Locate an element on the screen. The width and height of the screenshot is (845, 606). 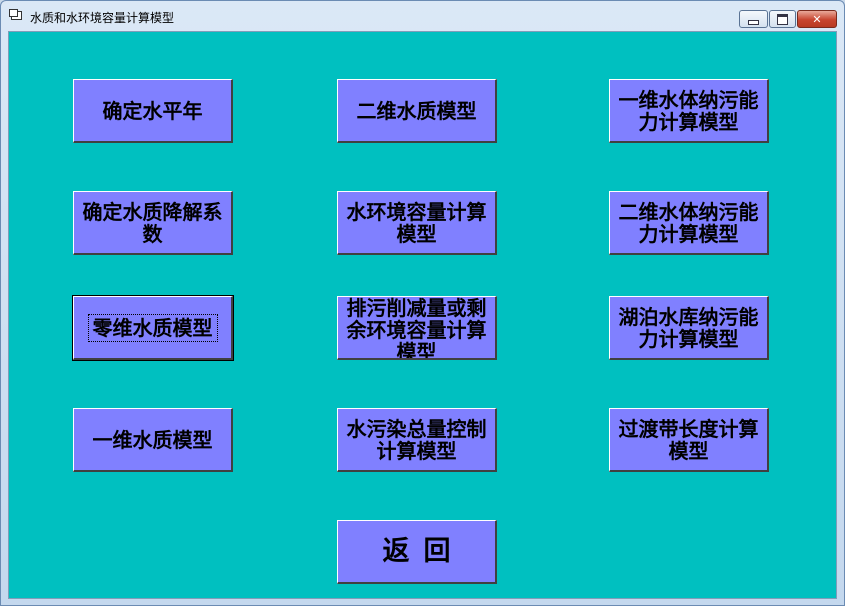
two-dim-absorb-button: 二维水体纳污能力计算模型 is located at coordinates (689, 223).